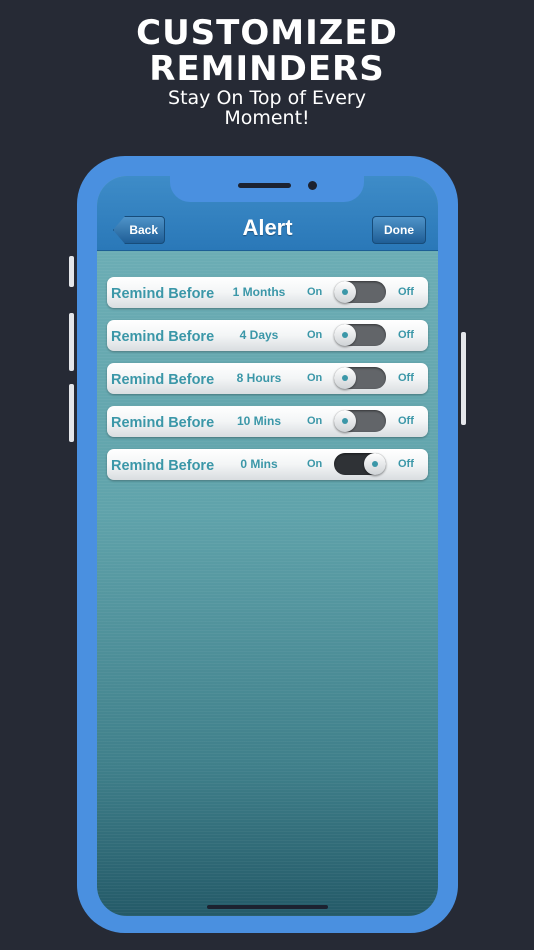 The width and height of the screenshot is (534, 950). I want to click on front-camera, so click(312, 185).